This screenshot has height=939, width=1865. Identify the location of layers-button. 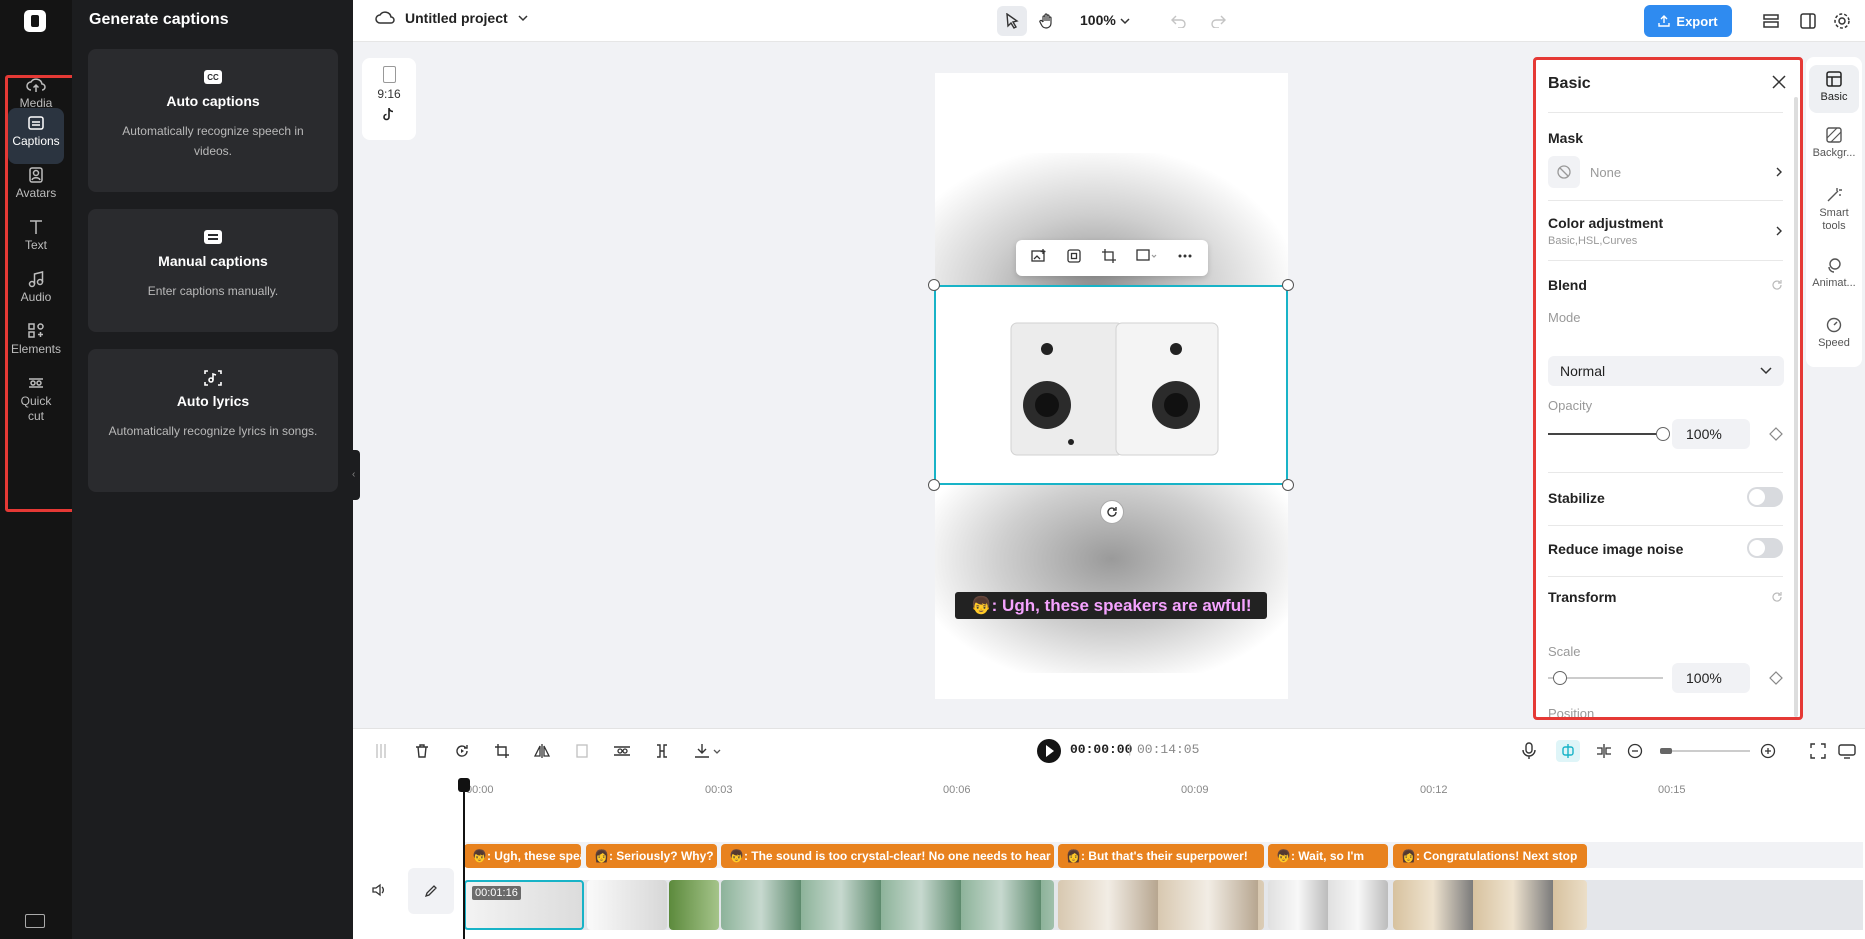
(1771, 21).